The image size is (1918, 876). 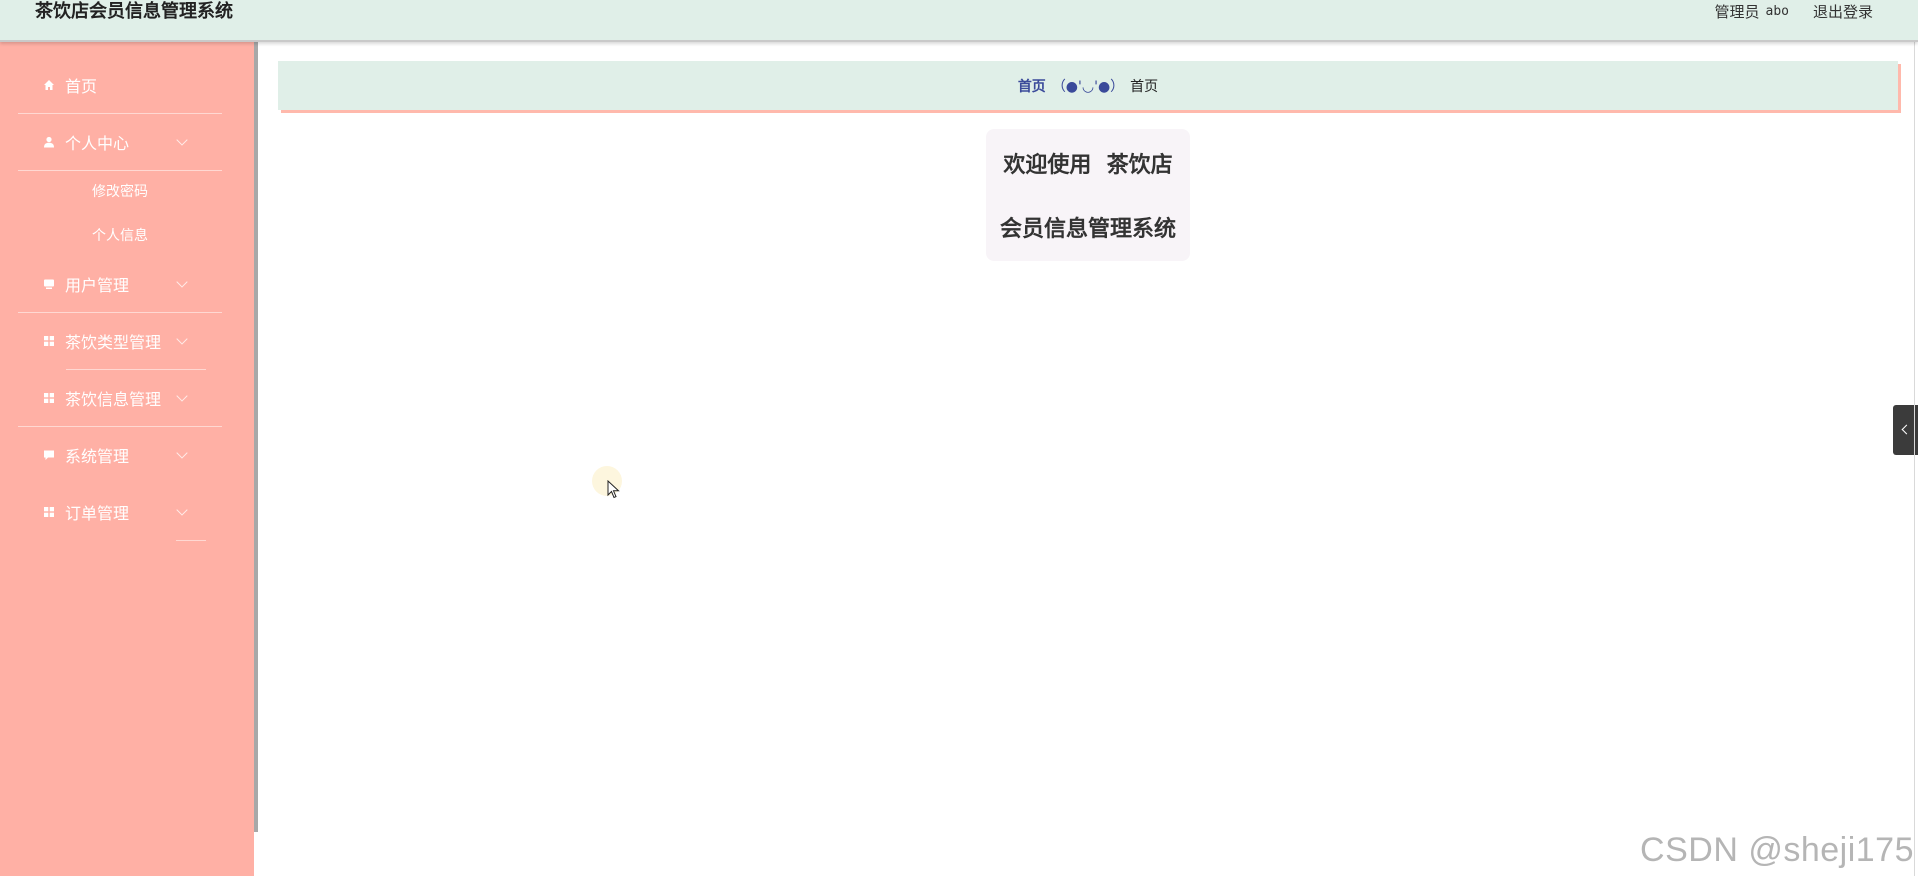 I want to click on sidebar-item-user-management: 用户管理, so click(x=120, y=284).